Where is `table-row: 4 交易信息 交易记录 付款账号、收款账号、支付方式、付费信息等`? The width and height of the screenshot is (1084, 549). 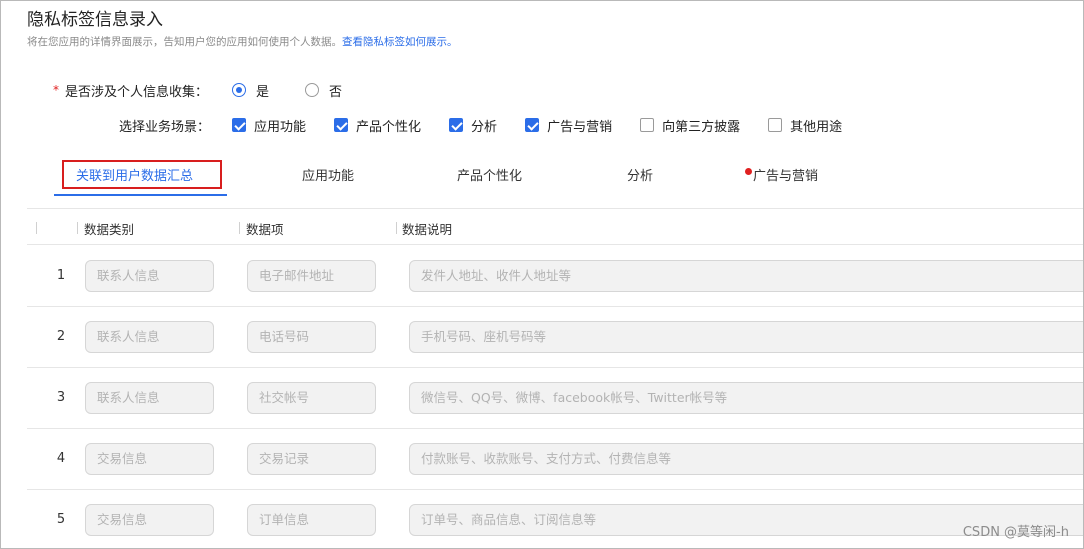 table-row: 4 交易信息 交易记录 付款账号、收款账号、支付方式、付费信息等 is located at coordinates (555, 459).